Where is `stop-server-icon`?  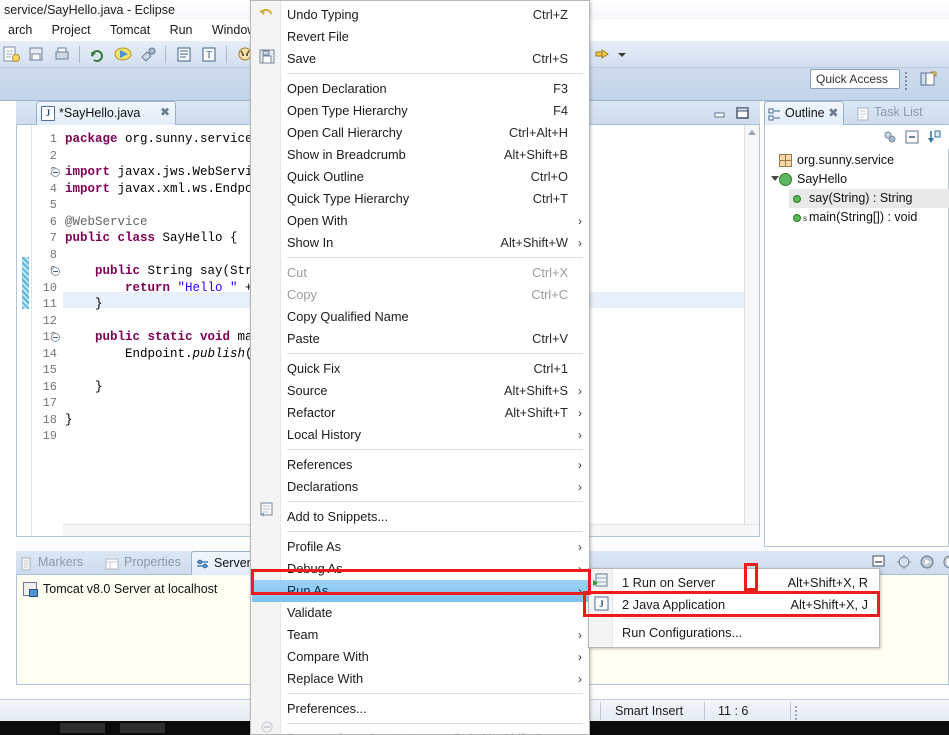
stop-server-icon is located at coordinates (945, 563).